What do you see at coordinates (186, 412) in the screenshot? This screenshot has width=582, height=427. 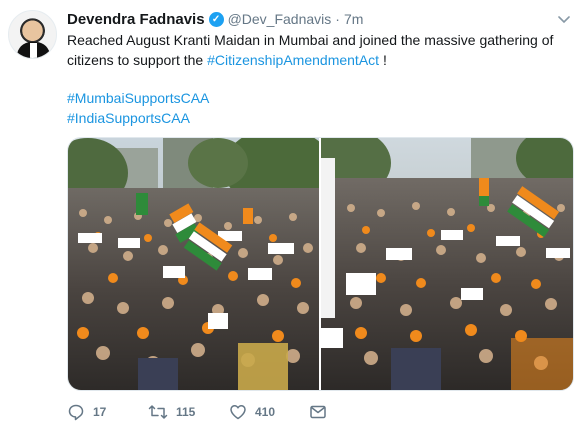 I see `retweet-count: 115` at bounding box center [186, 412].